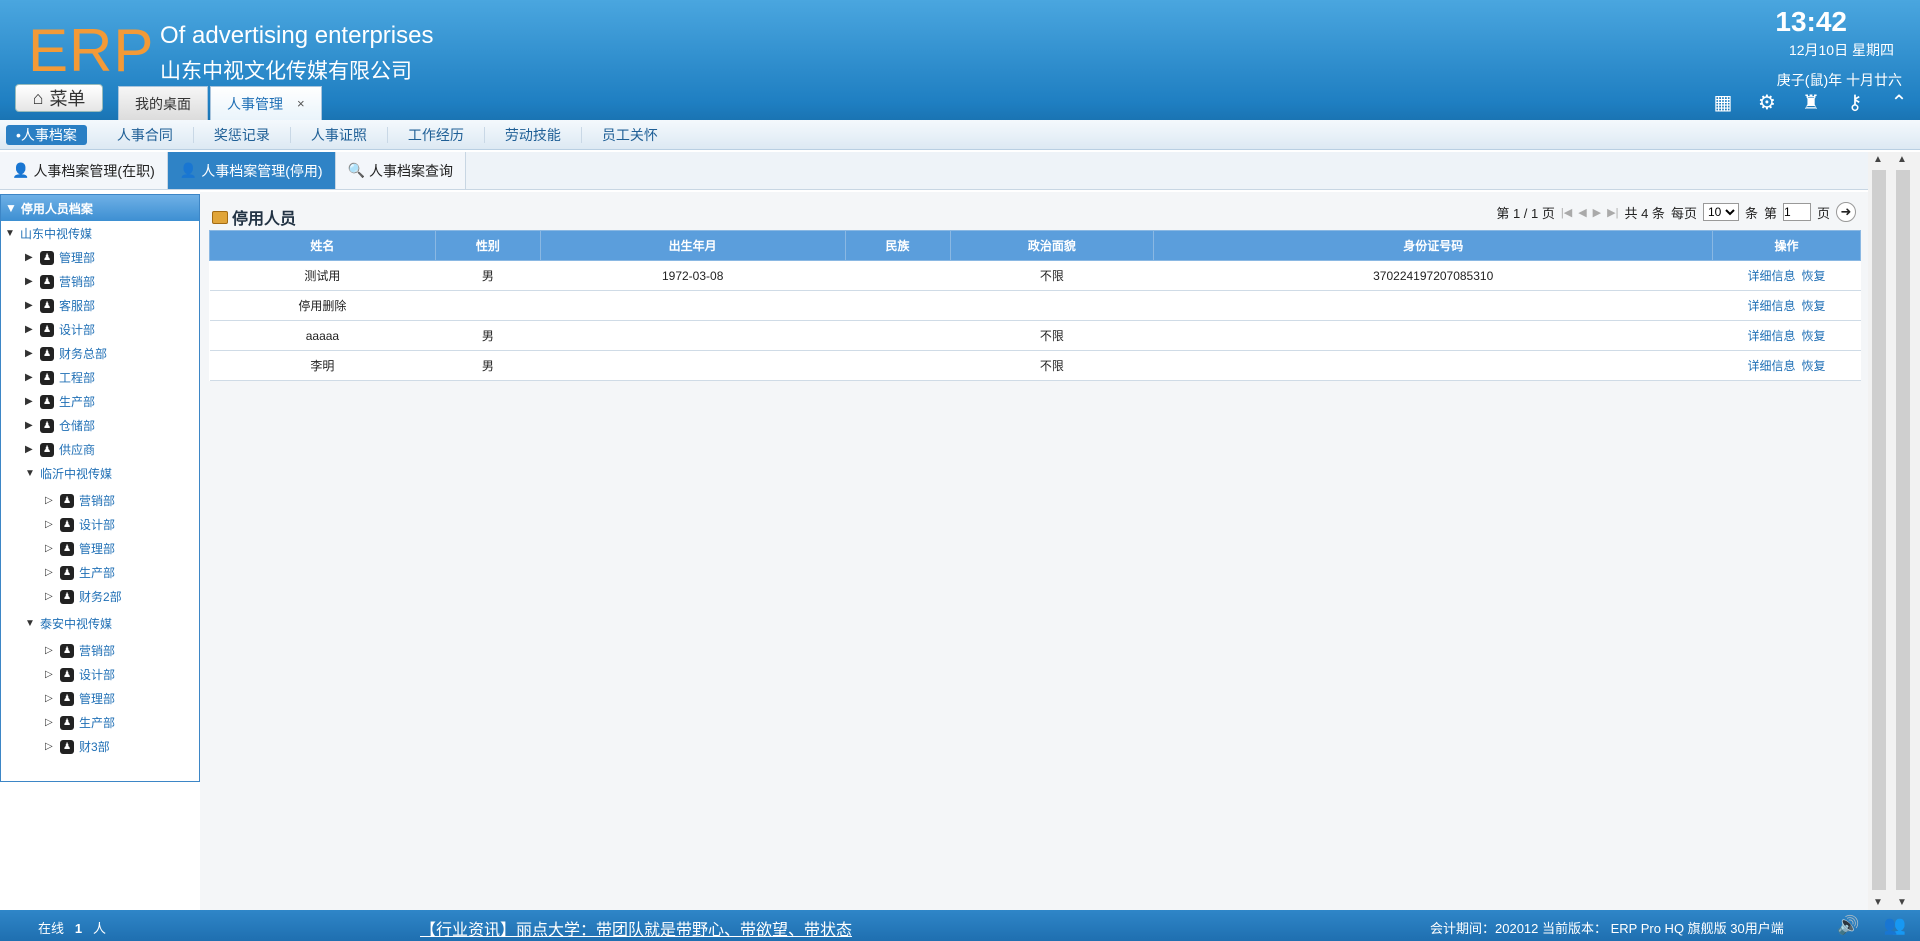 This screenshot has width=1920, height=941. I want to click on subnav-certificates: 人事证照, so click(339, 134).